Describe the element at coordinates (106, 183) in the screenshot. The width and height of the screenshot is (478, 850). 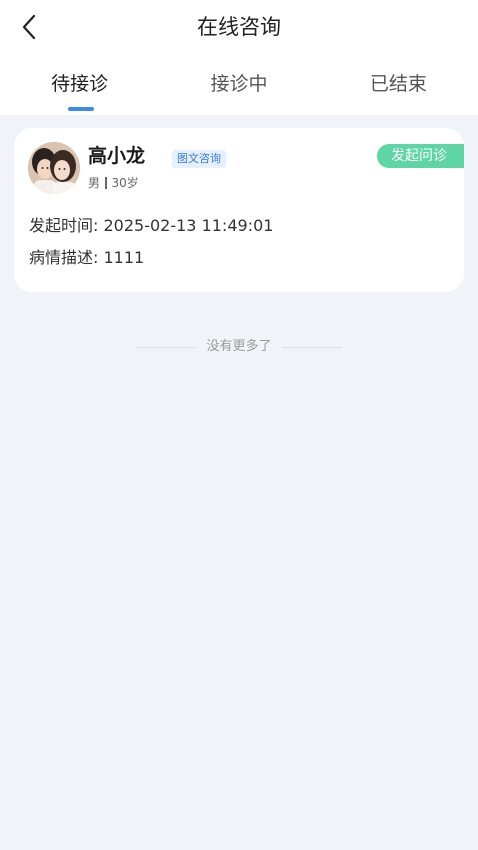
I see `meta-divider` at that location.